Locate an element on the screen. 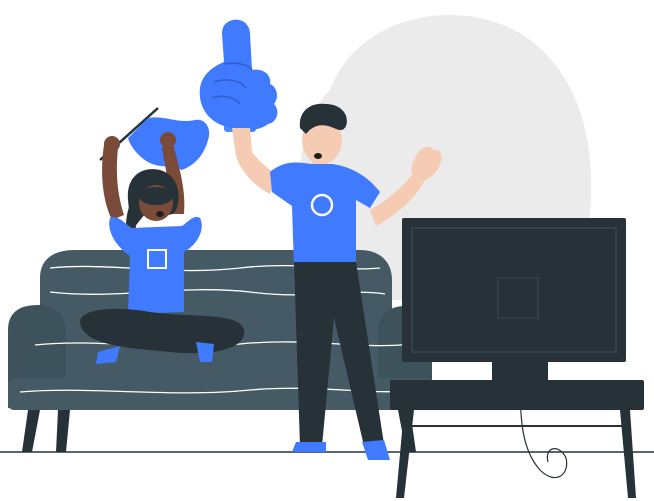  foam-finger-icon is located at coordinates (238, 75).